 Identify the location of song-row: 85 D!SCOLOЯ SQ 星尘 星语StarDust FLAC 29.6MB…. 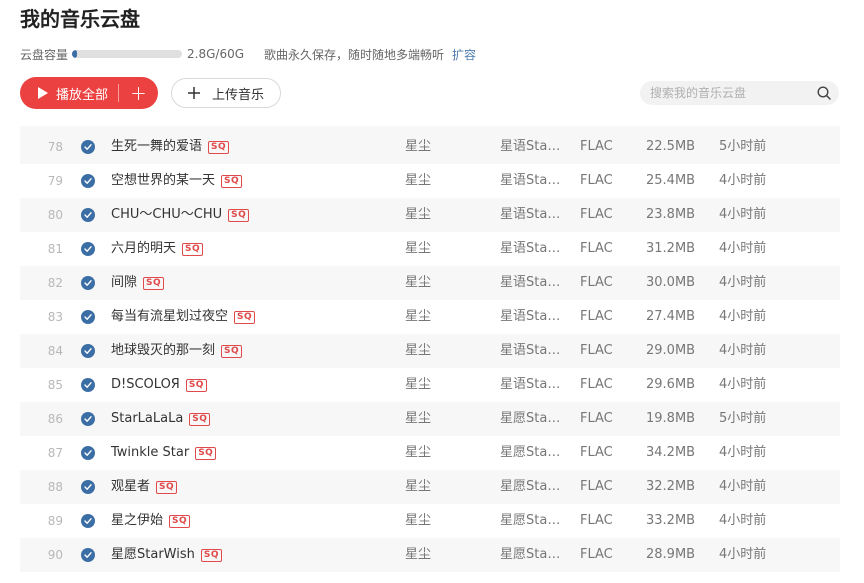
(430, 385).